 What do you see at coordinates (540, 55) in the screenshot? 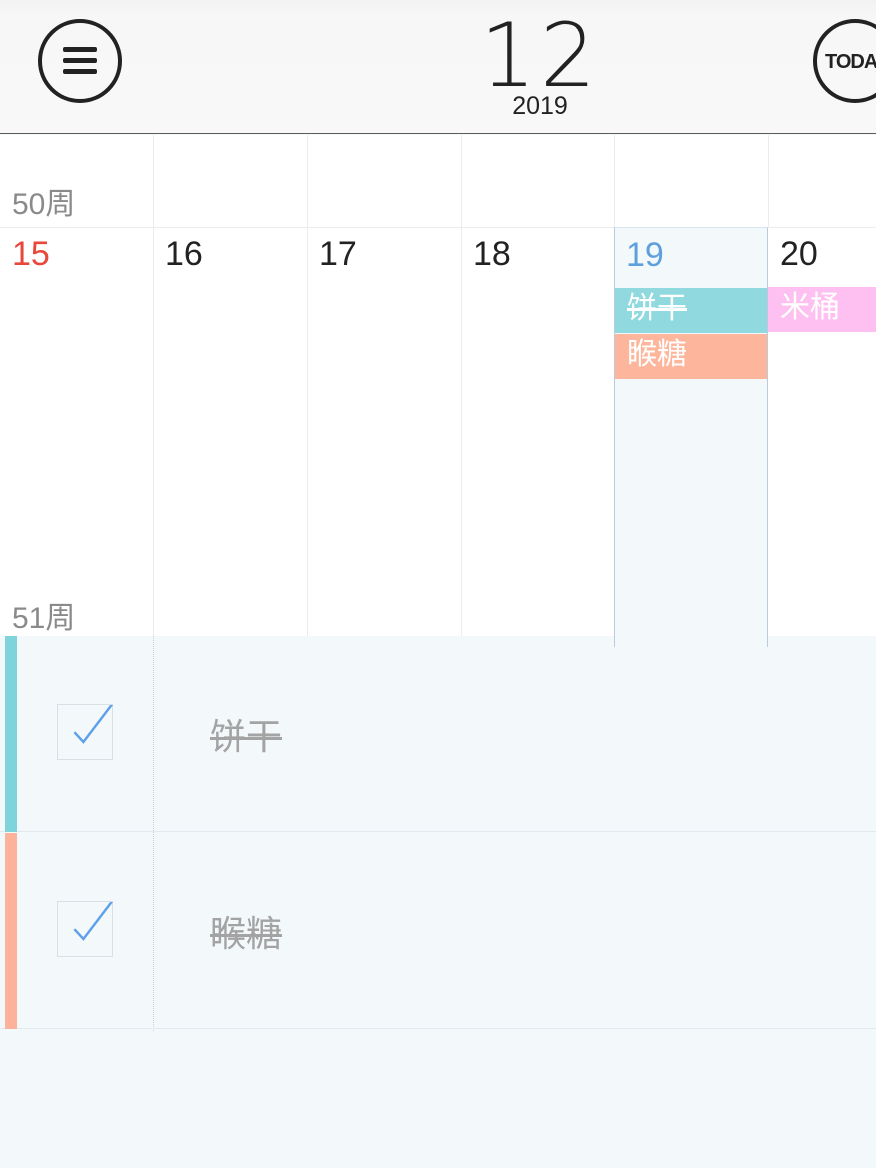
I see `month-number: 12` at bounding box center [540, 55].